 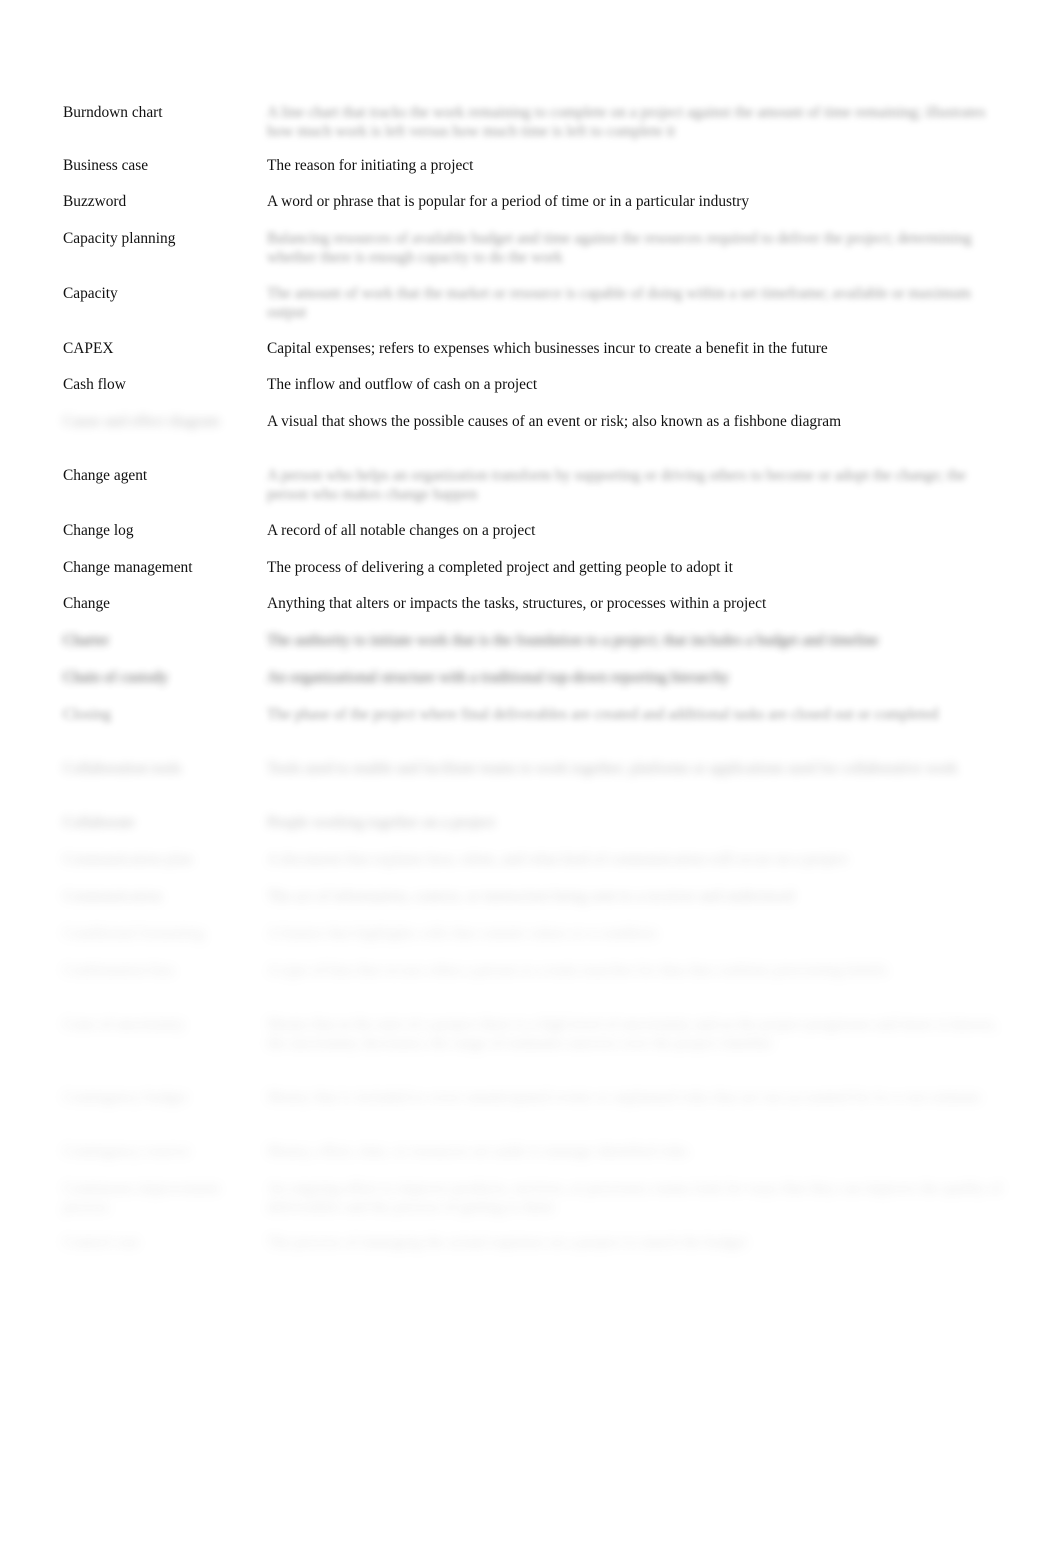 I want to click on glossary-term: Cone of uncertainty, so click(x=124, y=1024).